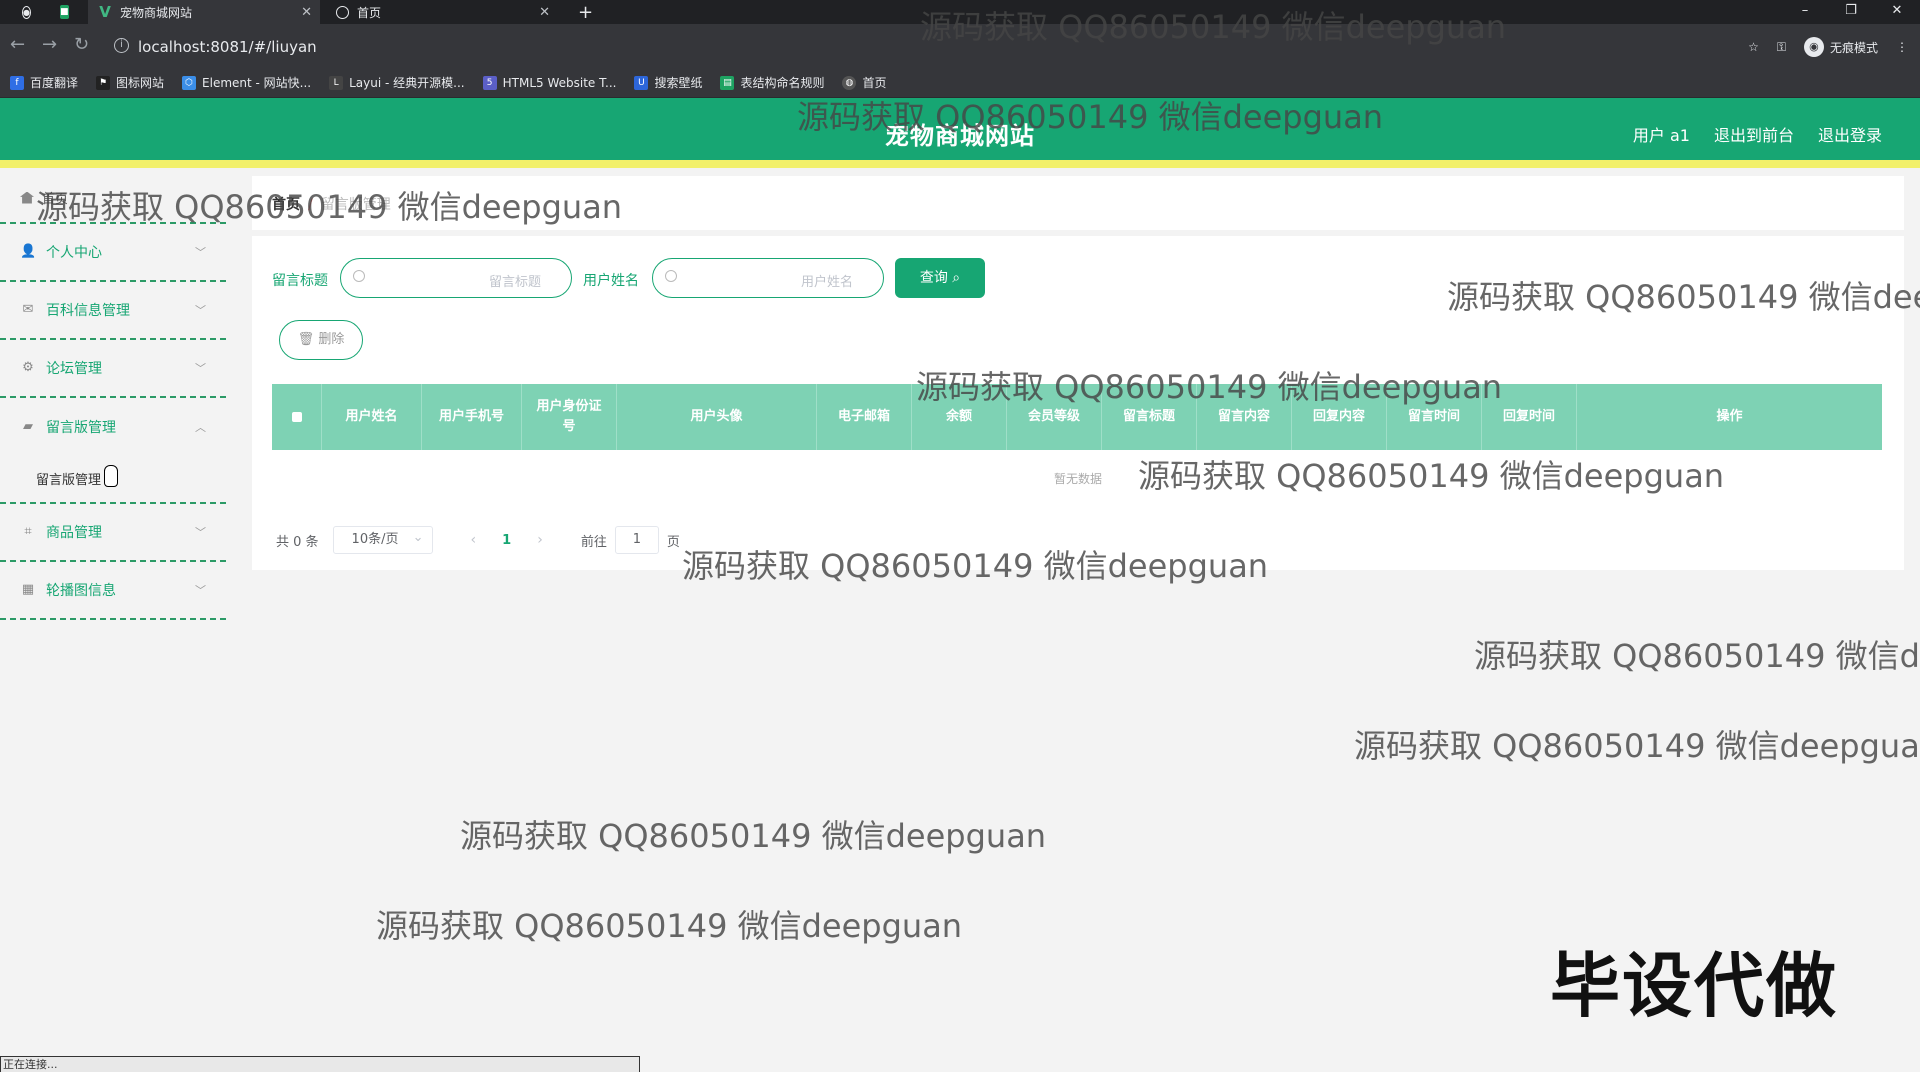 This screenshot has height=1072, width=1920. Describe the element at coordinates (49, 44) in the screenshot. I see `forward-icon: →` at that location.